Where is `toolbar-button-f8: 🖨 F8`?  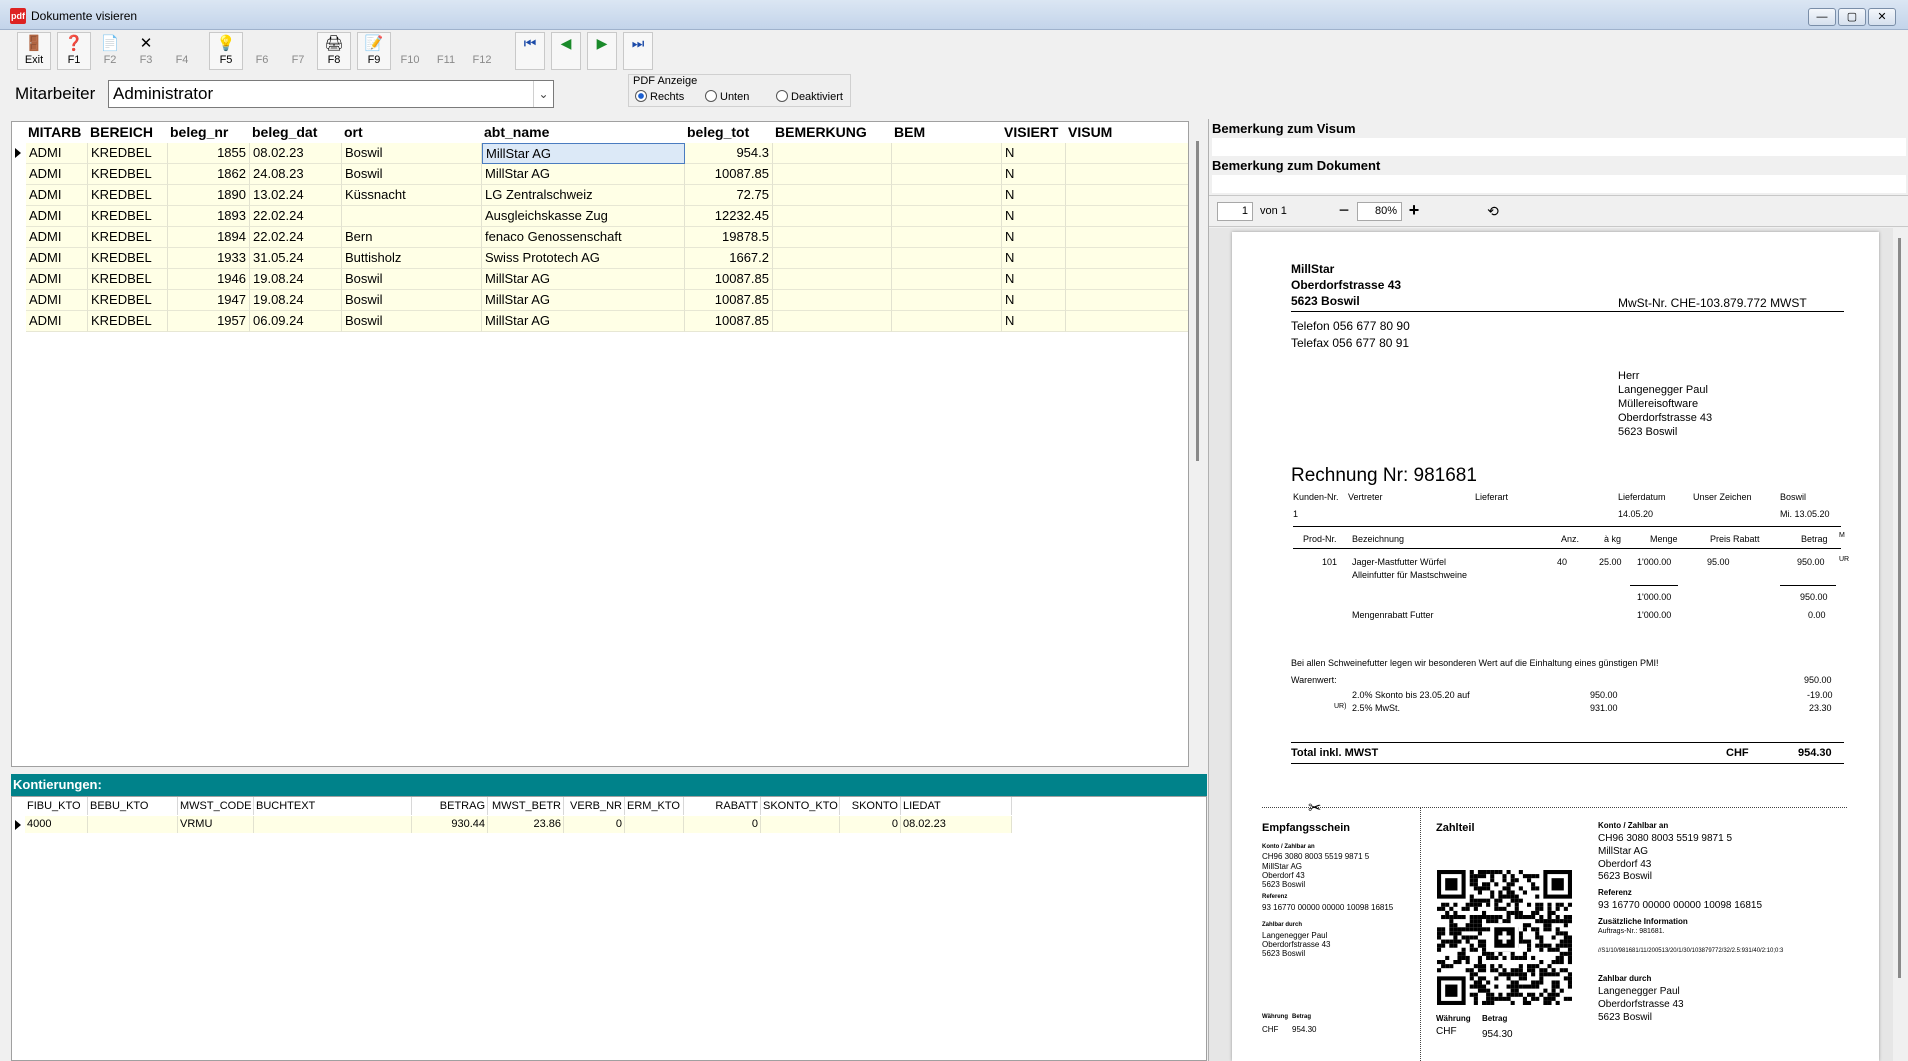
toolbar-button-f8: 🖨 F8 is located at coordinates (334, 51).